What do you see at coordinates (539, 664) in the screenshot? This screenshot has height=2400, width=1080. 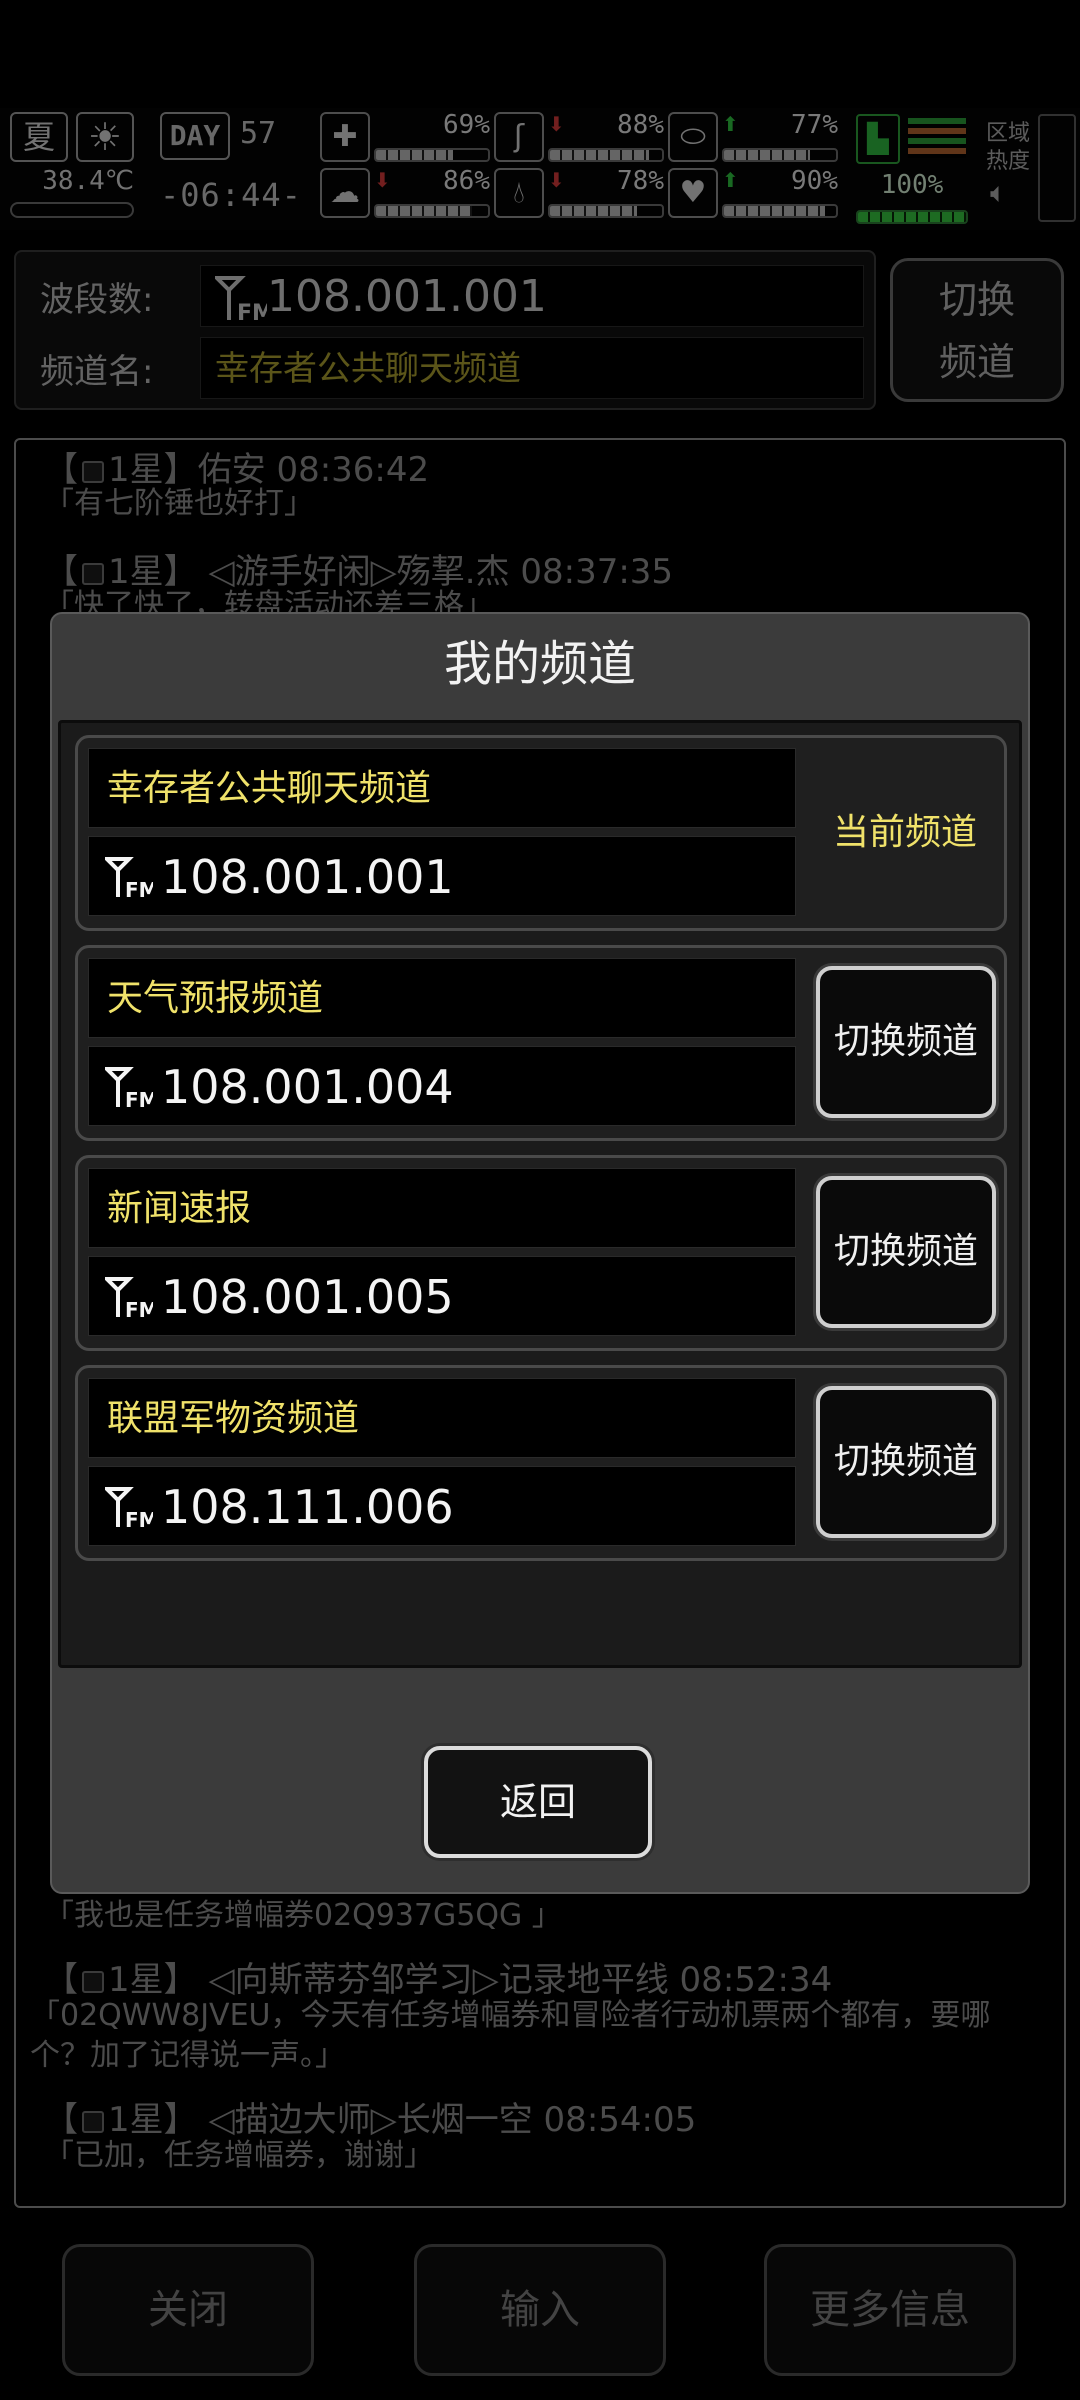 I see `dialog-title: 我的频道` at bounding box center [539, 664].